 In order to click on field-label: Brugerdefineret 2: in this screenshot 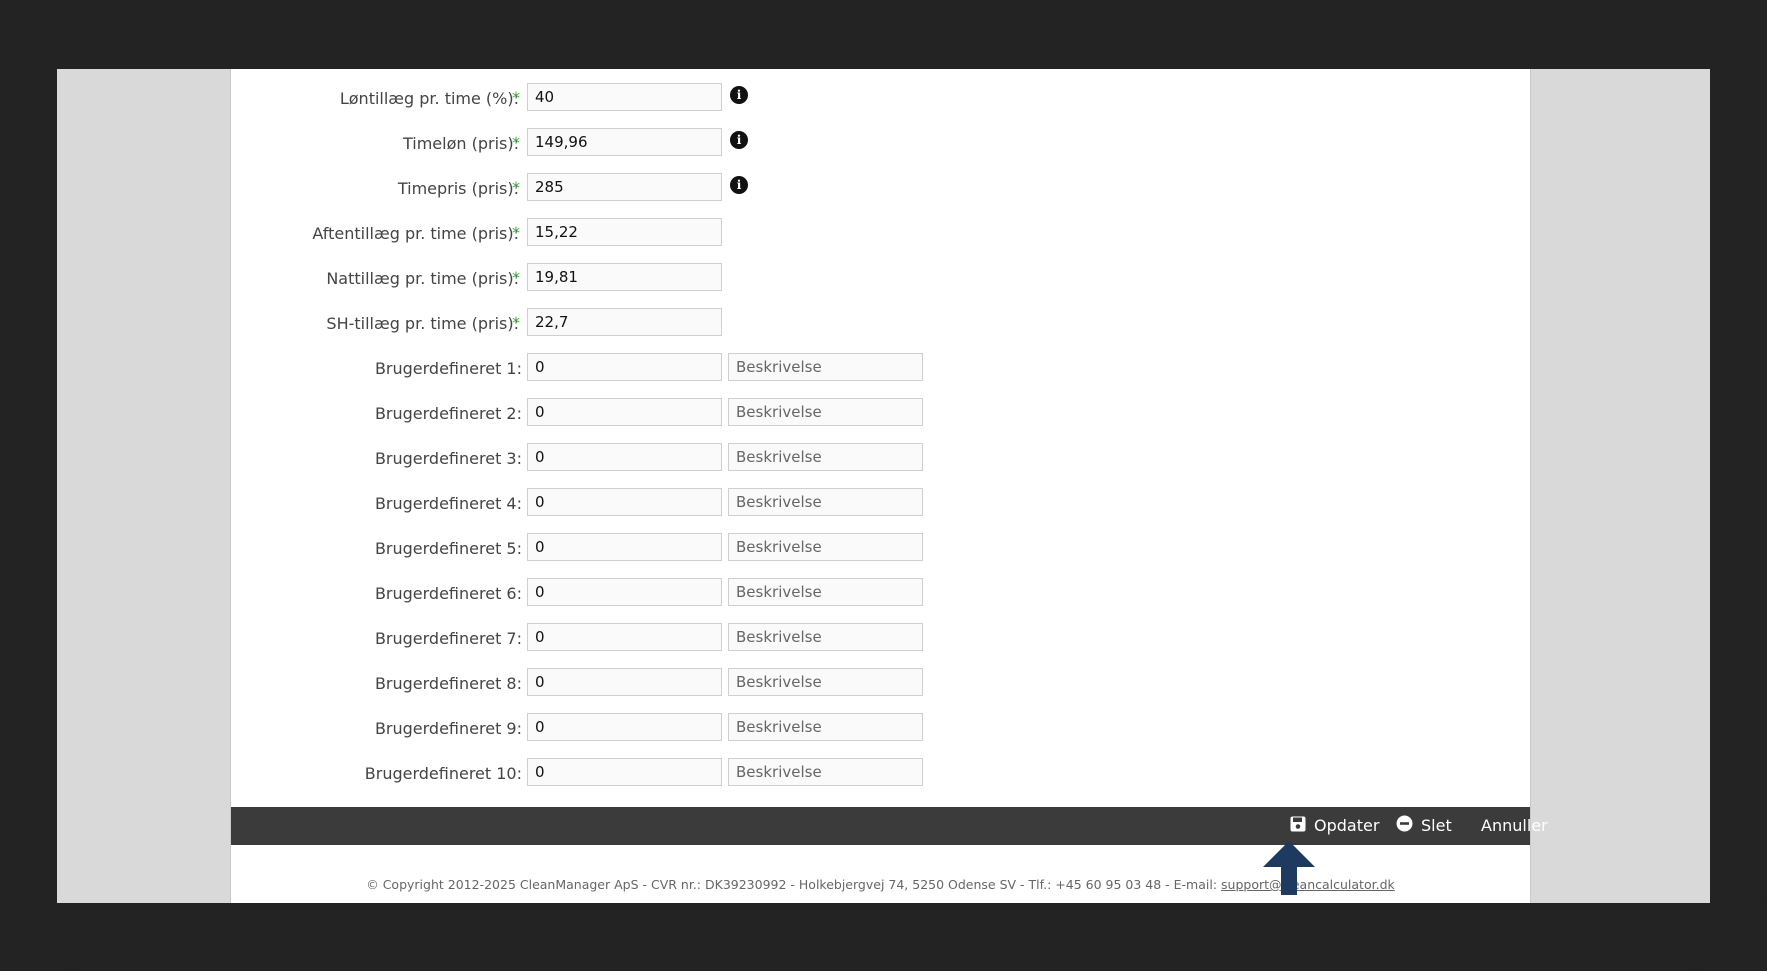, I will do `click(448, 413)`.